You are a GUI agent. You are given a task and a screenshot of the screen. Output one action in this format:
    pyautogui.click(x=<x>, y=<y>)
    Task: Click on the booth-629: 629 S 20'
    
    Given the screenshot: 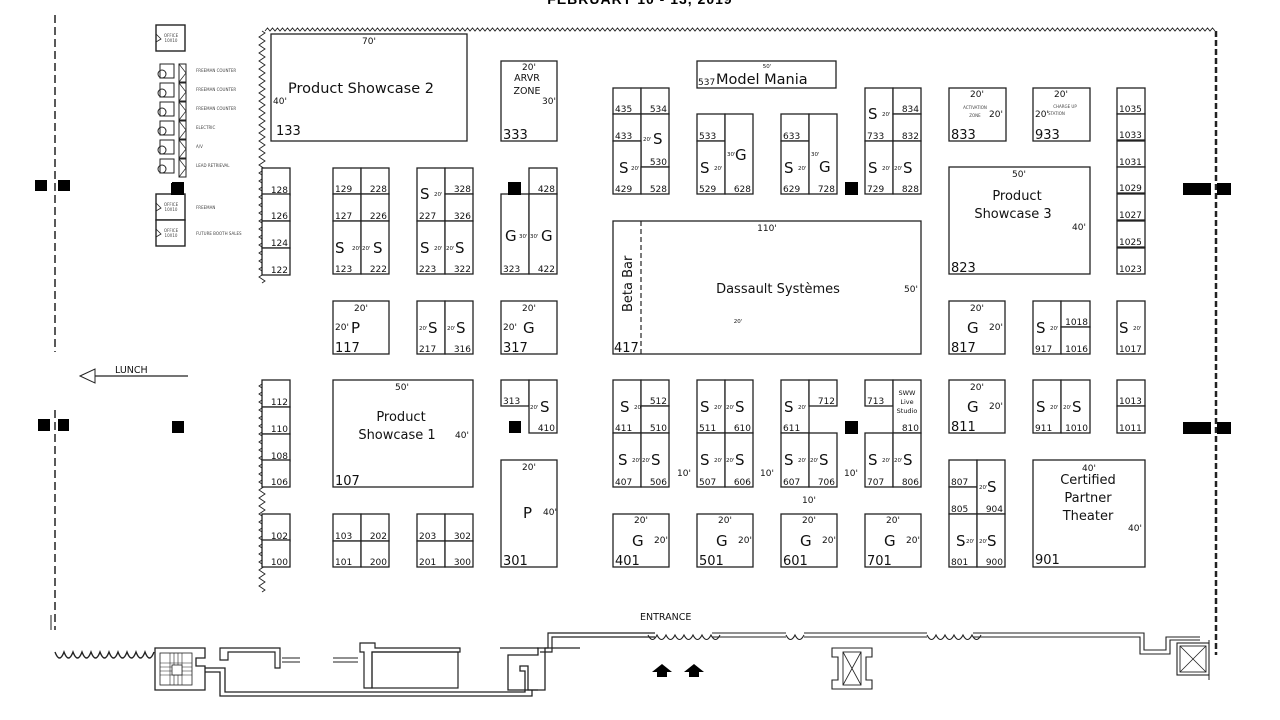 What is the action you would take?
    pyautogui.click(x=795, y=167)
    